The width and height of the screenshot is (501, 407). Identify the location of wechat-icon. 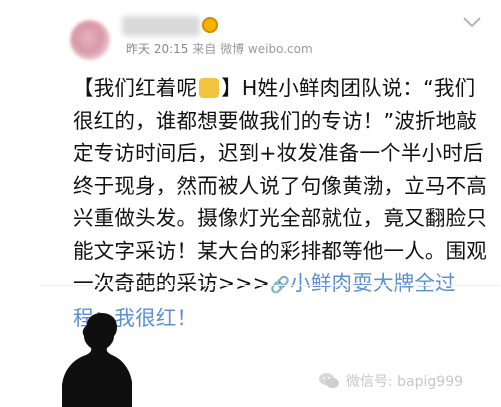
(329, 381).